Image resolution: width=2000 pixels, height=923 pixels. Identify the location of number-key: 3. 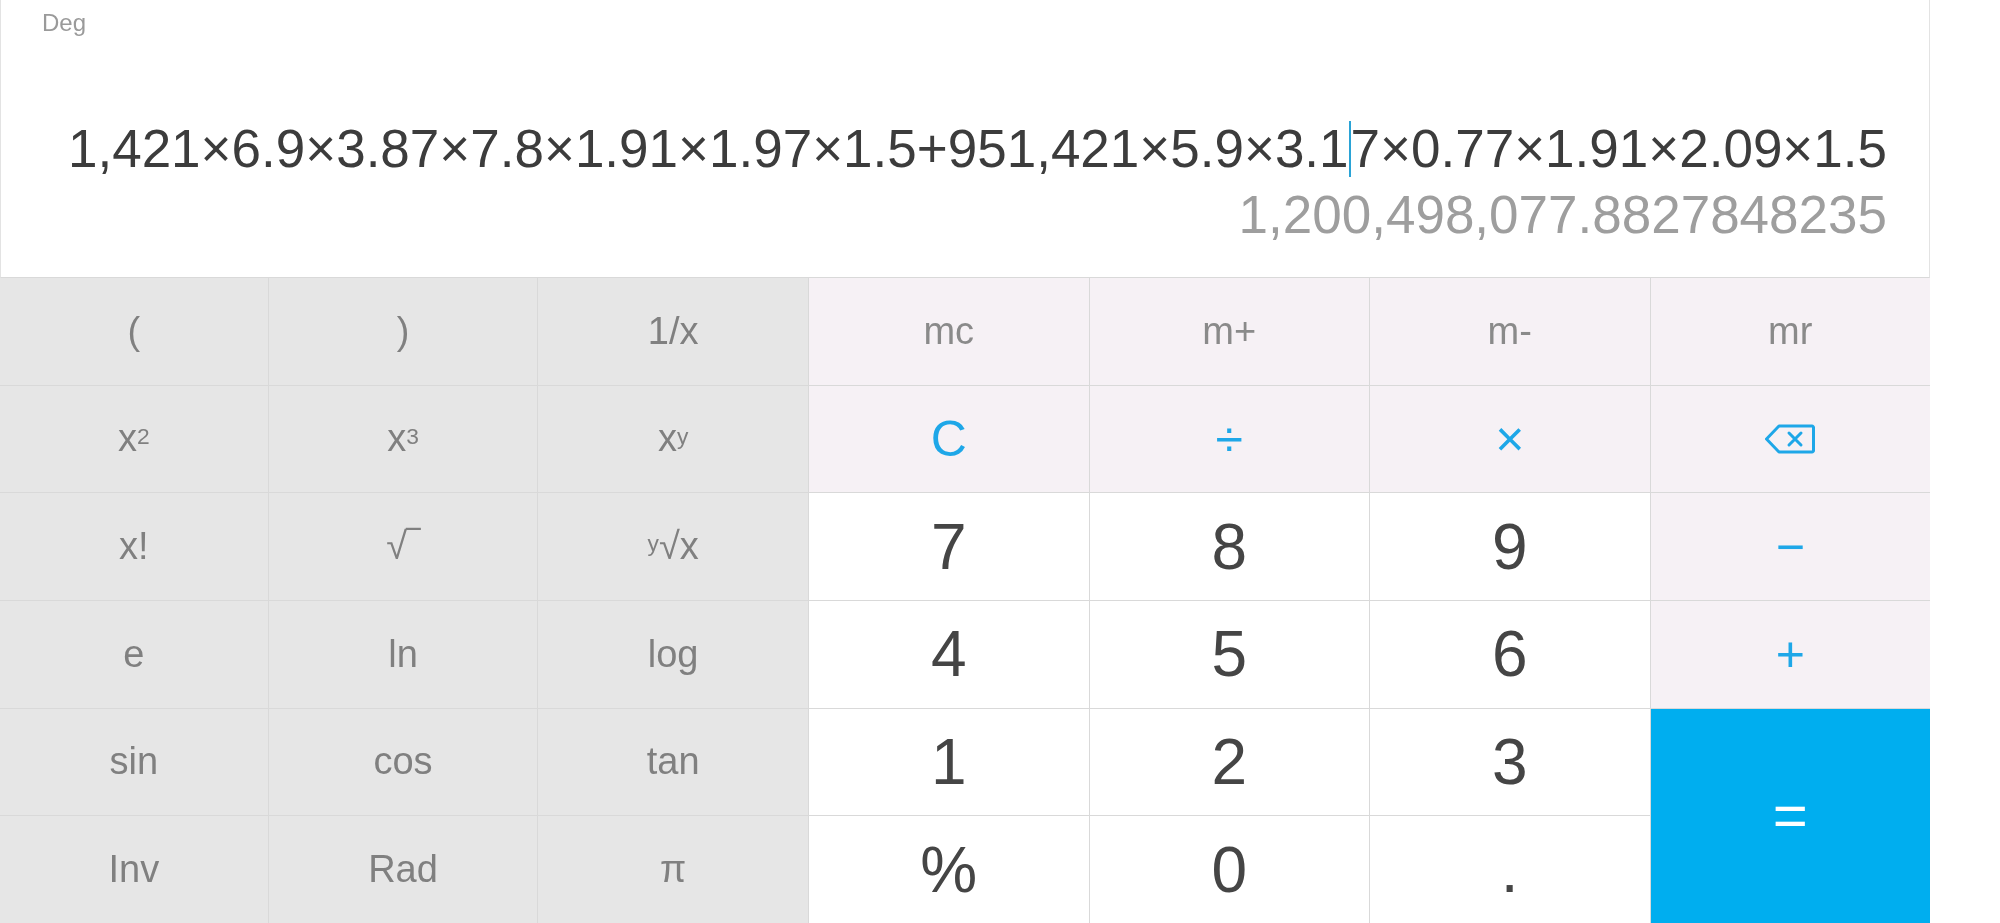
(1510, 762).